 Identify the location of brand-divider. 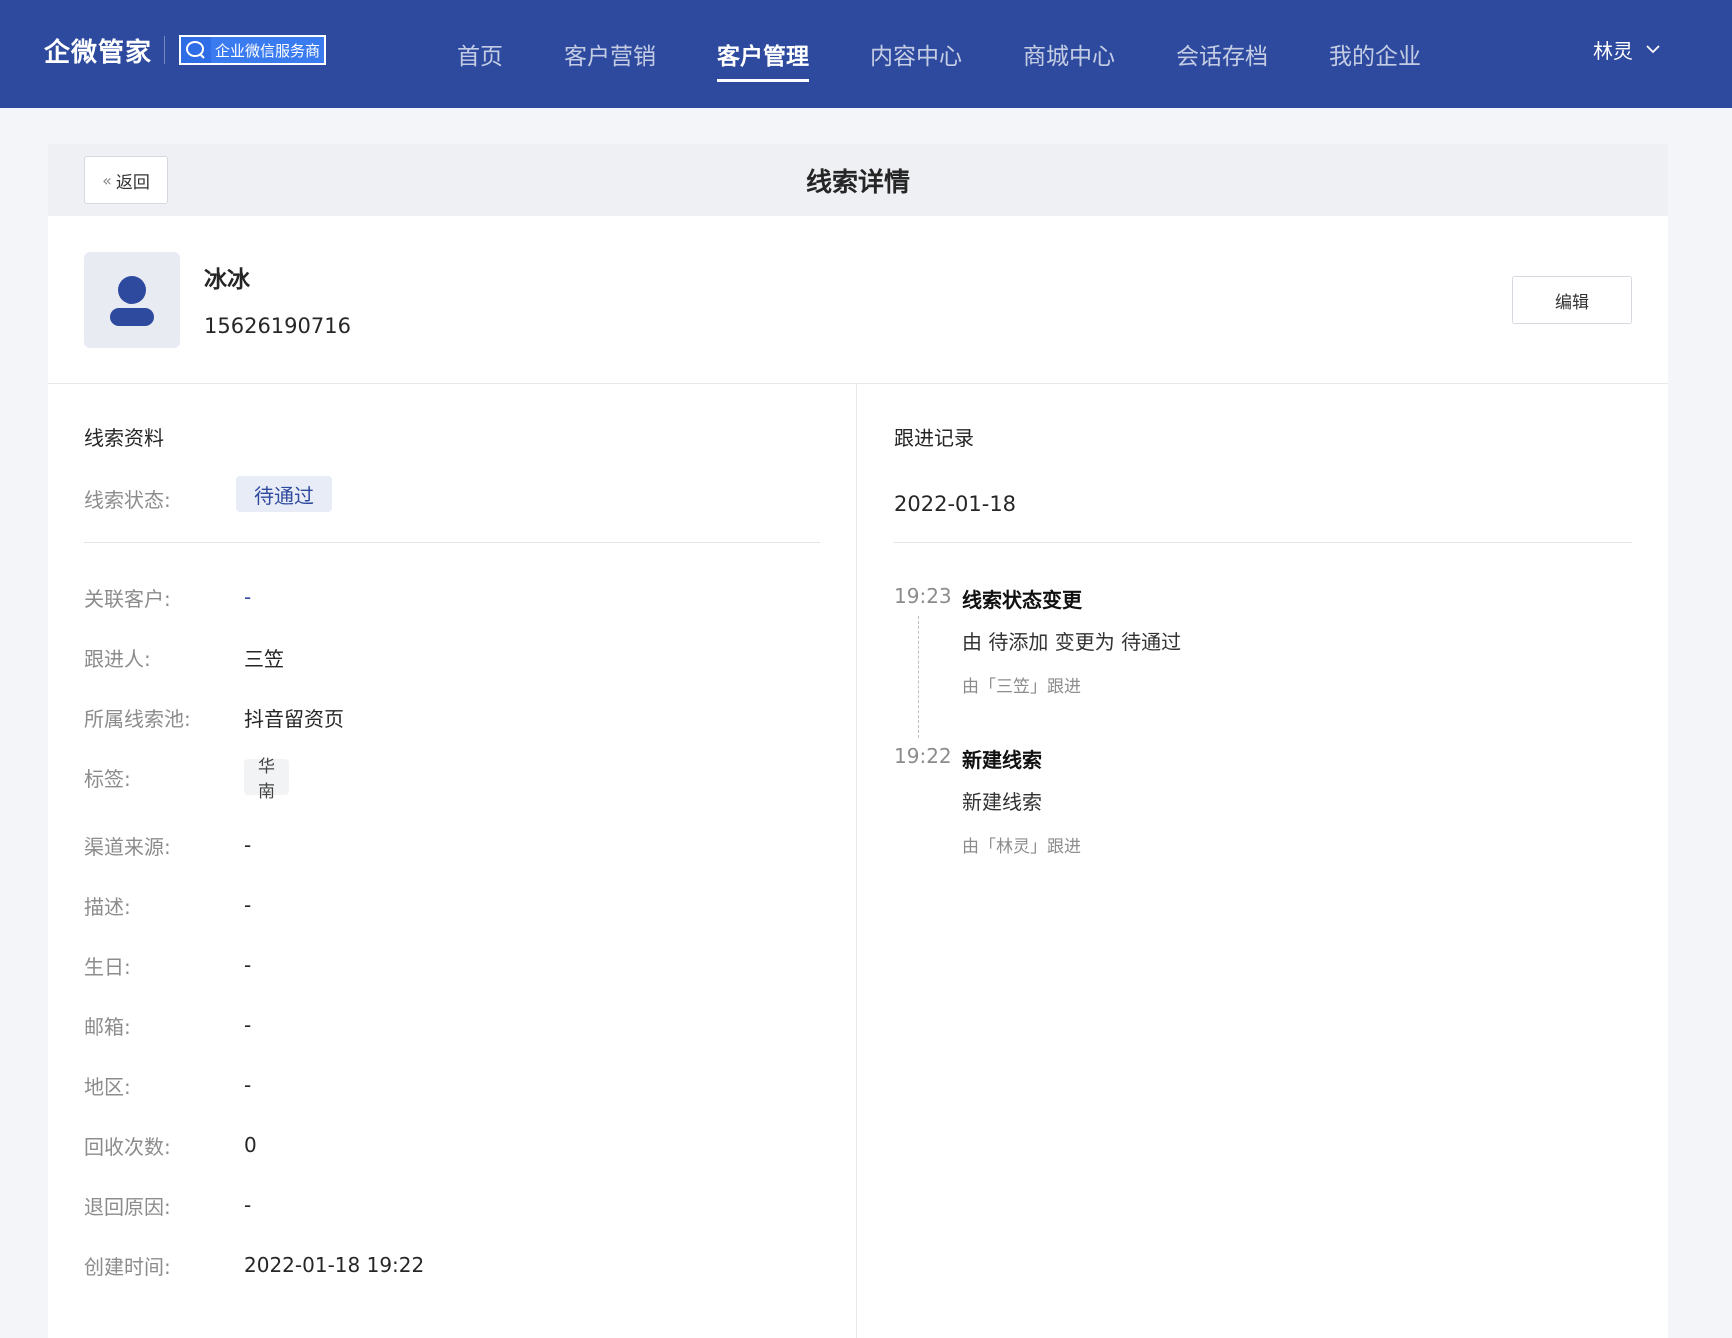
(165, 50).